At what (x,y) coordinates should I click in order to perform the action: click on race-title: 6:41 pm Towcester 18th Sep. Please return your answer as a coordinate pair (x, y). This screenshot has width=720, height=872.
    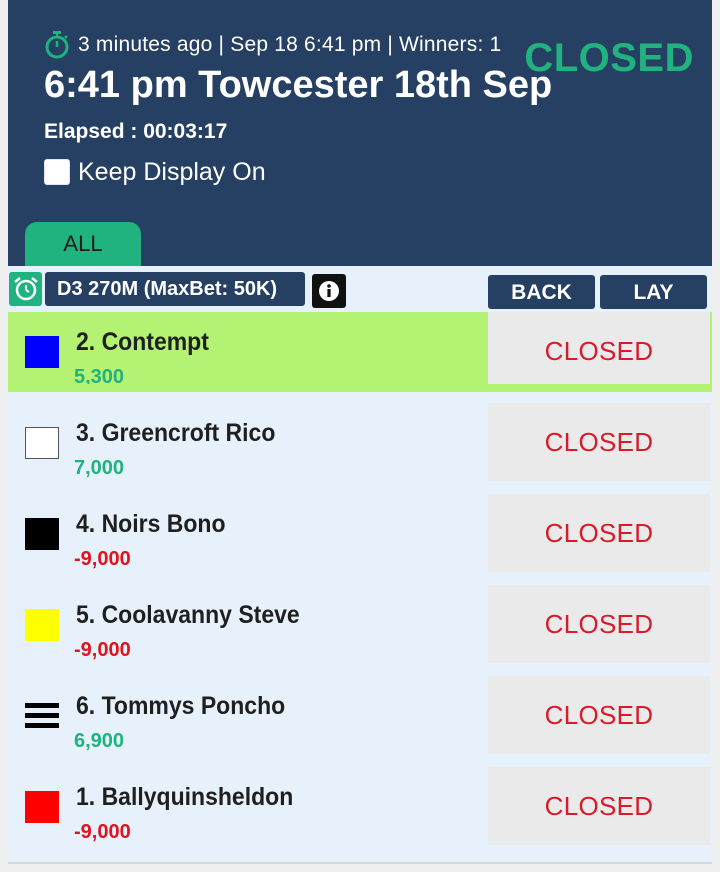
    Looking at the image, I should click on (298, 85).